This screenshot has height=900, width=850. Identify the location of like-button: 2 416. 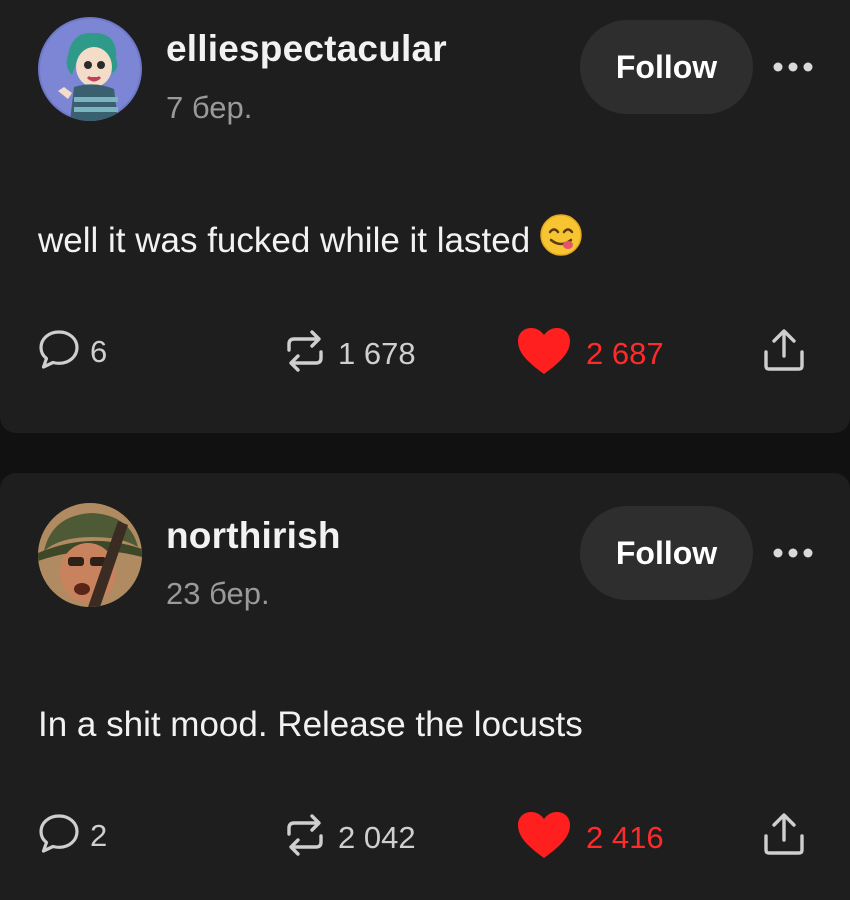
(590, 837).